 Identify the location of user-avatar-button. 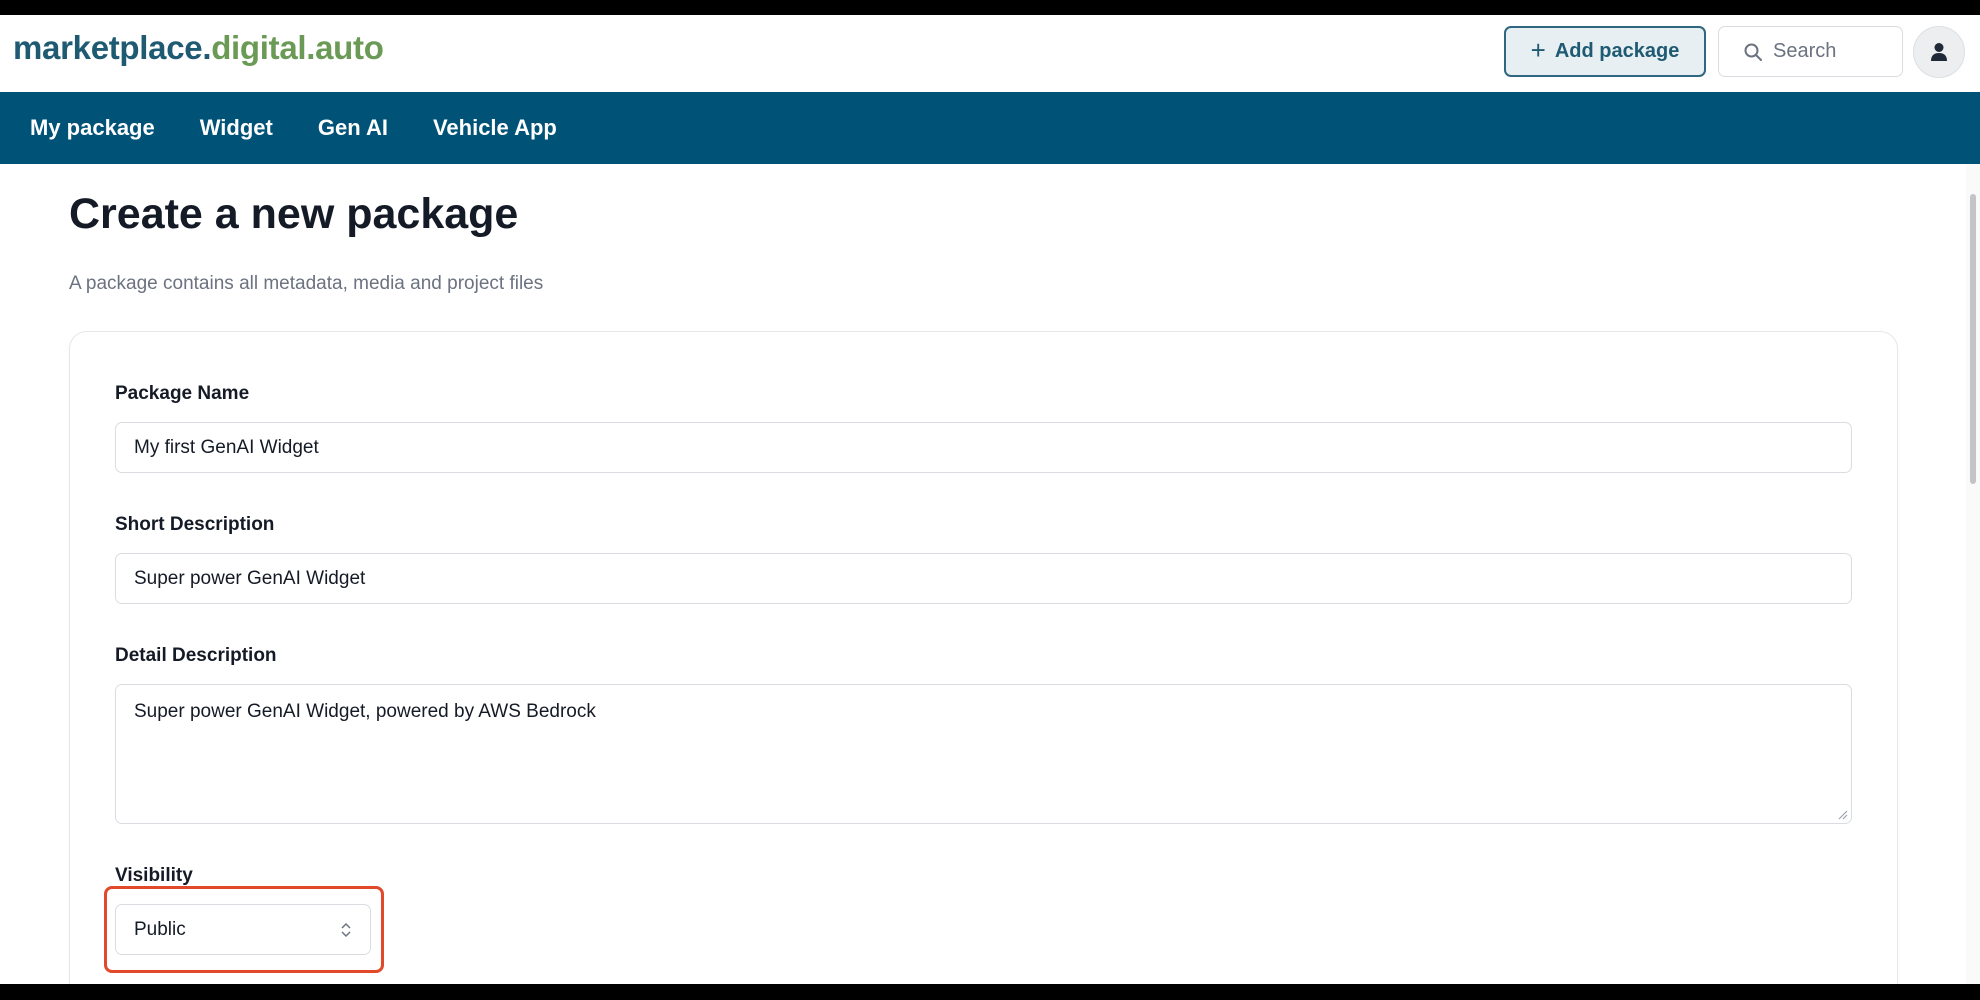
(1939, 52).